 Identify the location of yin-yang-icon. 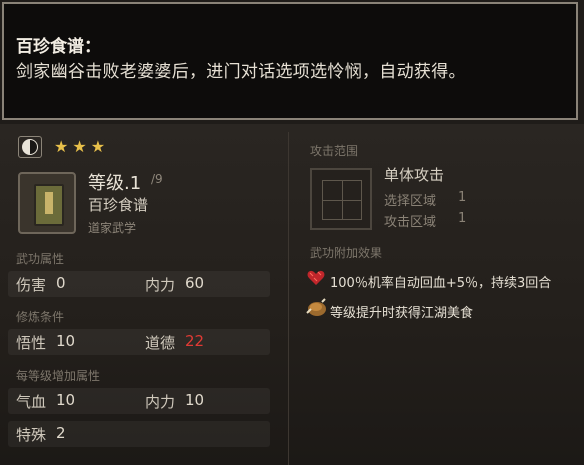
(30, 147).